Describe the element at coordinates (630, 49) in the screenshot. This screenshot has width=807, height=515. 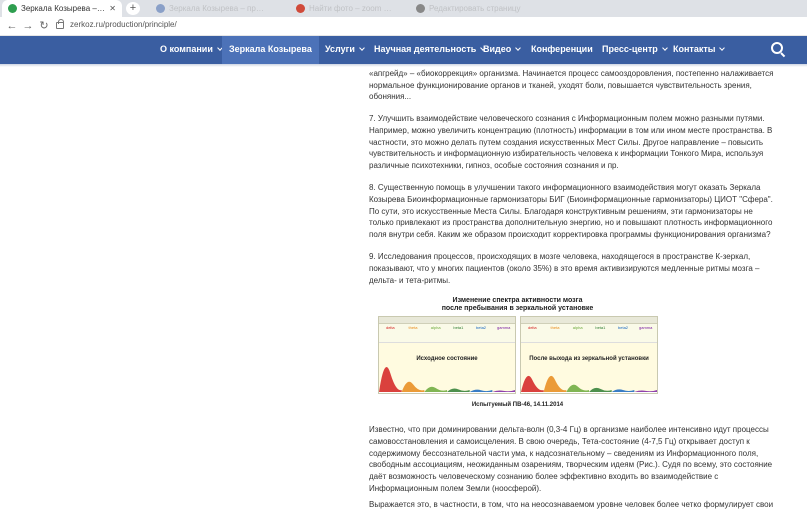
I see `nav-label: Пресс-центр` at that location.